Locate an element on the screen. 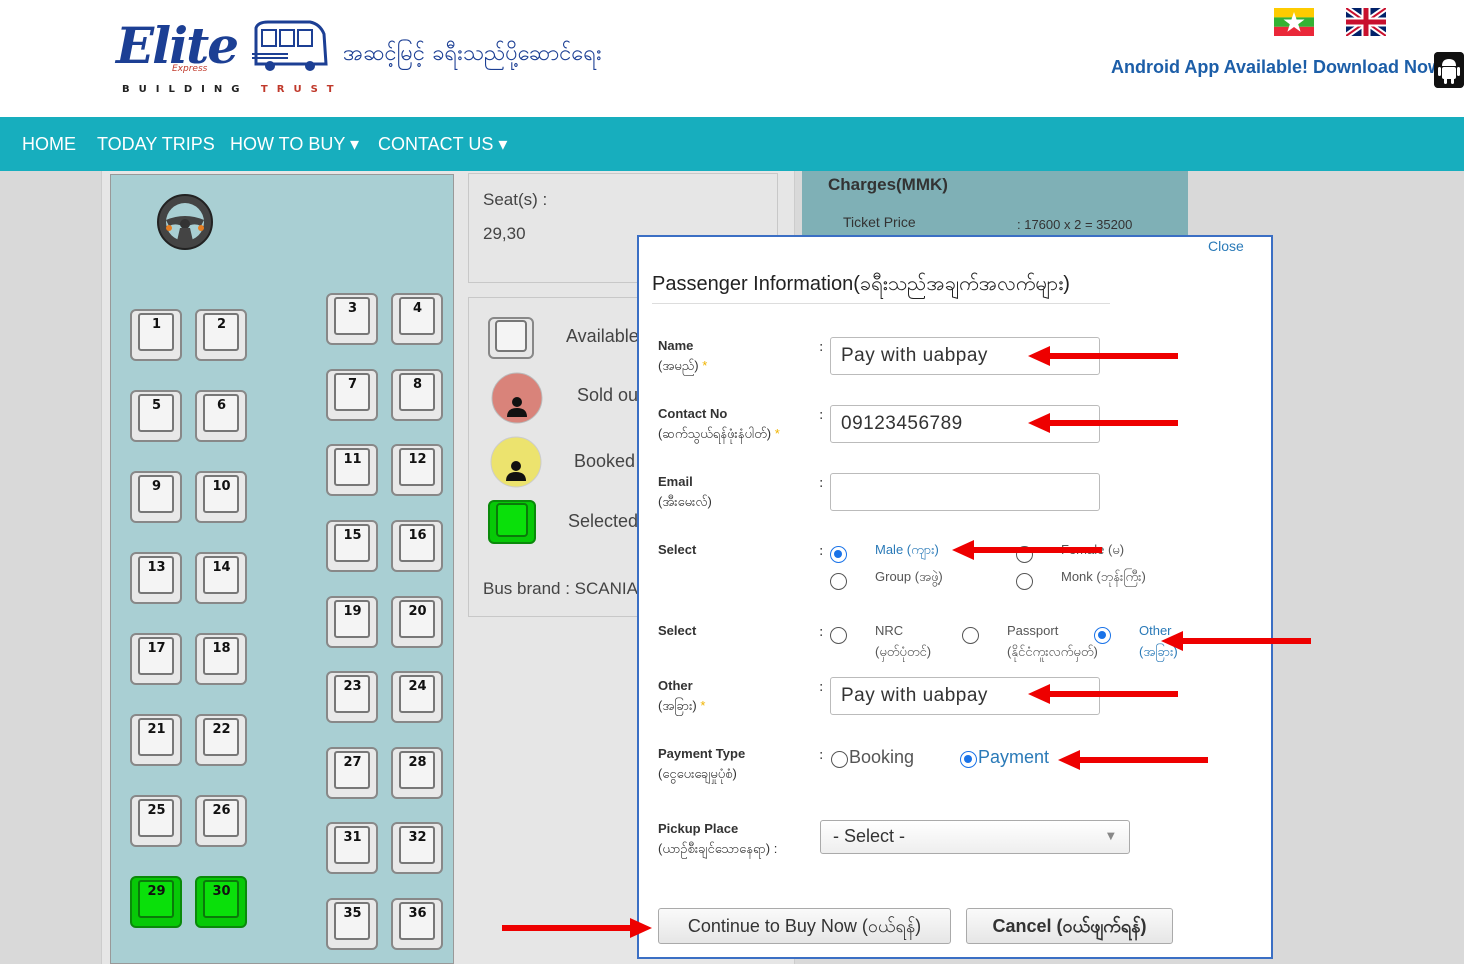 Image resolution: width=1464 pixels, height=964 pixels. nav-how-to-buy: HOW TO BUY ▾ is located at coordinates (294, 144).